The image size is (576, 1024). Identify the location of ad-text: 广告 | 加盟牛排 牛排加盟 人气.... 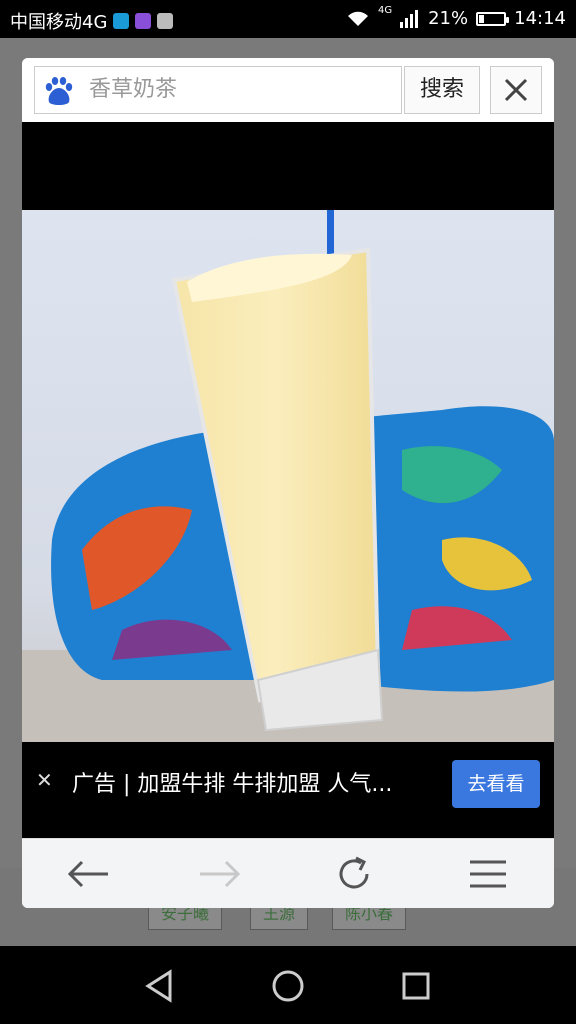
(247, 782).